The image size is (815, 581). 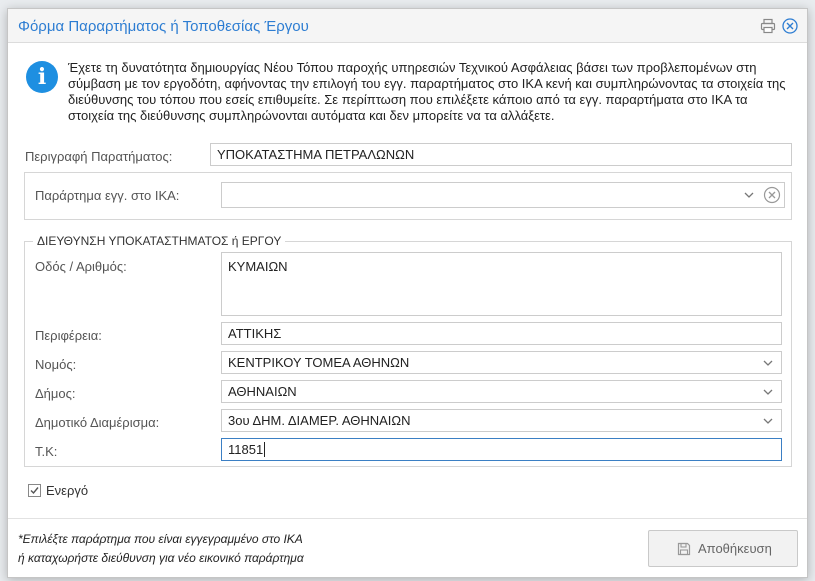 I want to click on clear-icon, so click(x=772, y=195).